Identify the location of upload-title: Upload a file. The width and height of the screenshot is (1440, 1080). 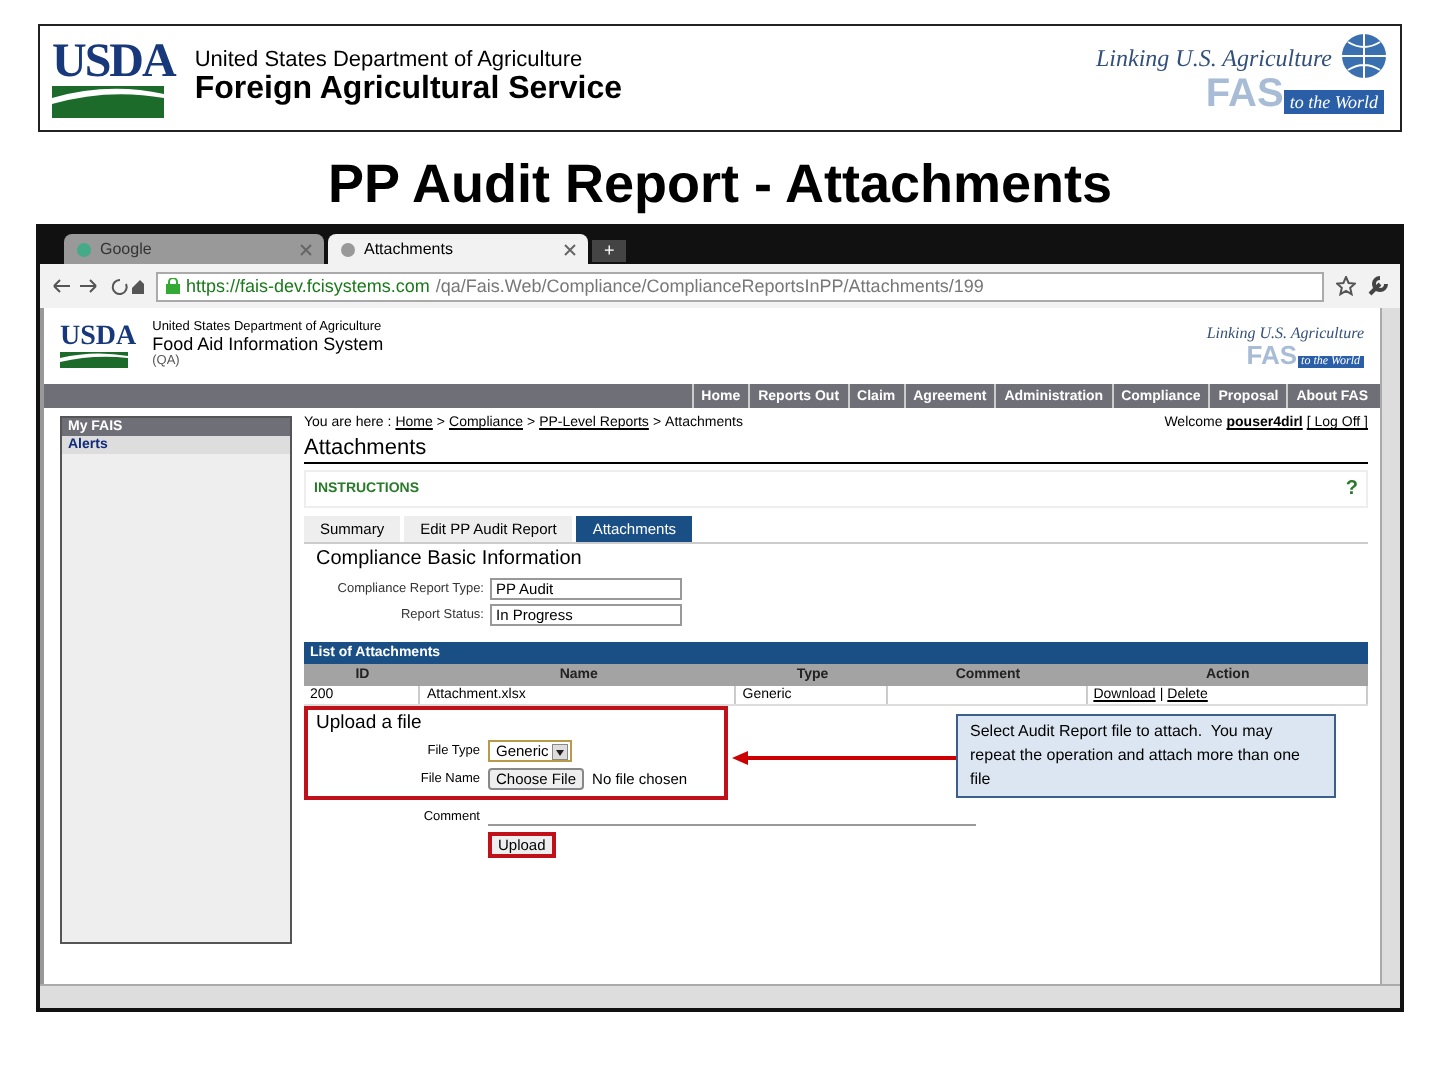
(370, 723).